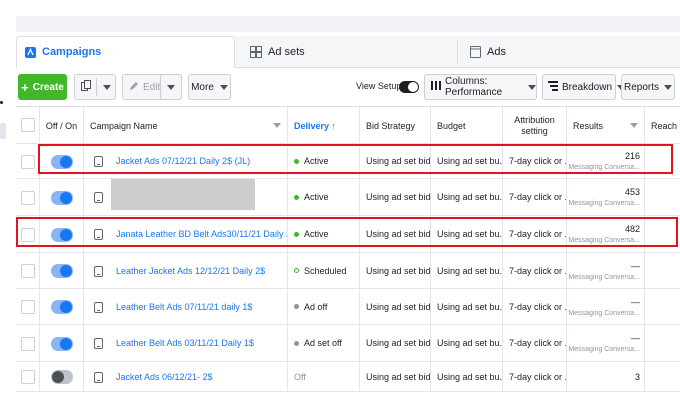 This screenshot has height=409, width=680. What do you see at coordinates (95, 87) in the screenshot?
I see `duplicate-button` at bounding box center [95, 87].